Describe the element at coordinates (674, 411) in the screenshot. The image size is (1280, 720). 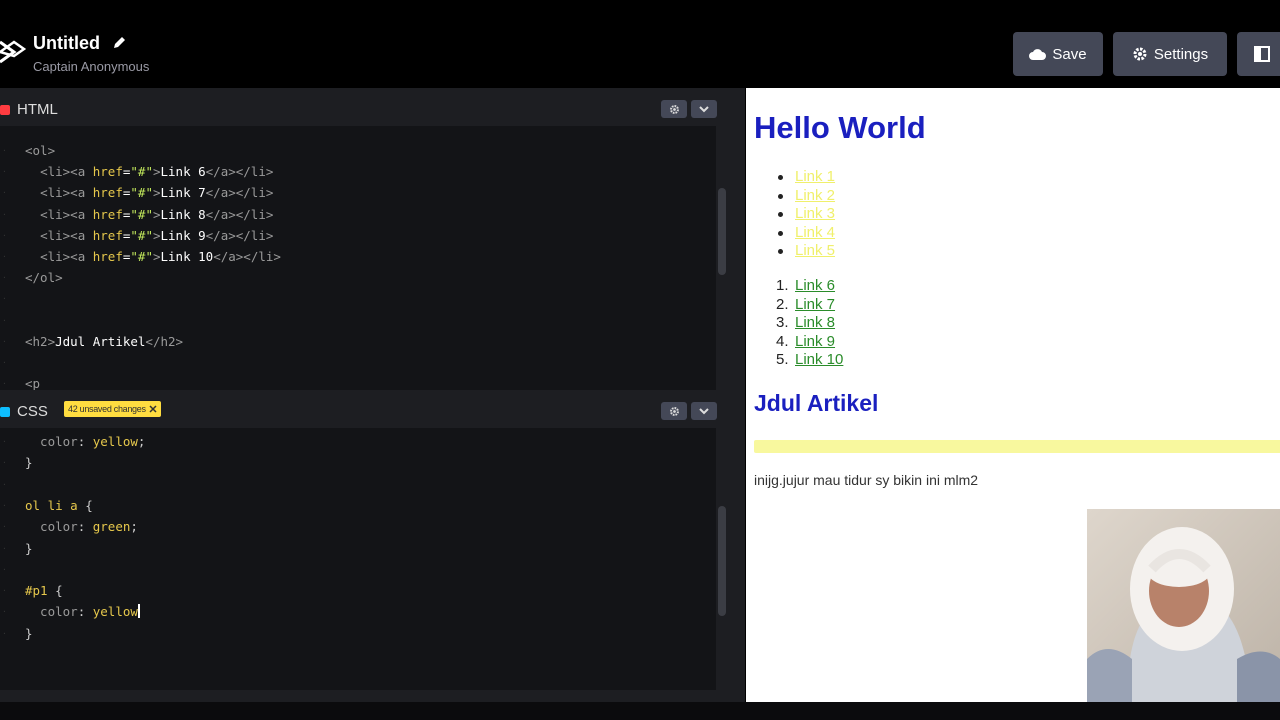
I see `css-settings-button` at that location.